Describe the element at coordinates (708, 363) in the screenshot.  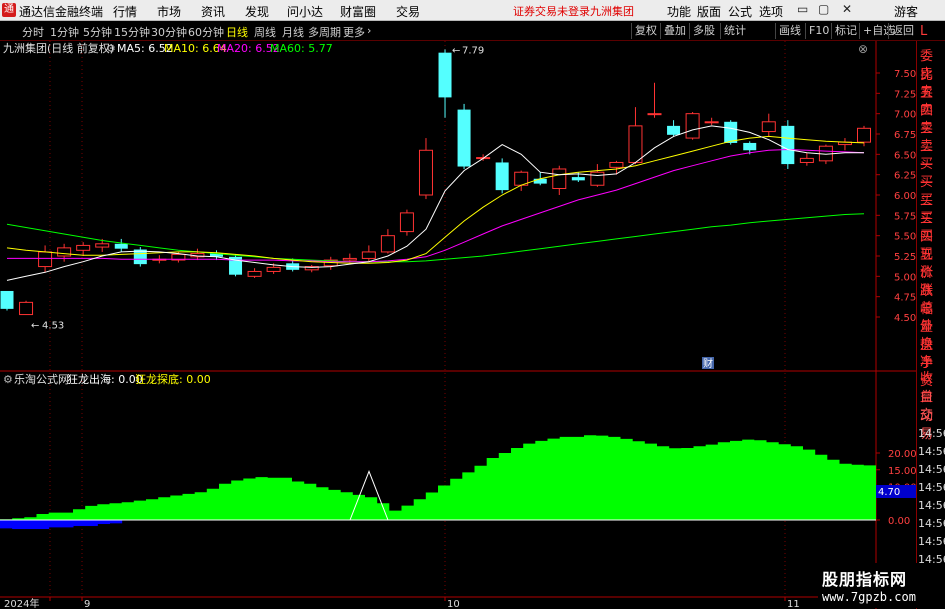
I see `finance-marker: 财` at that location.